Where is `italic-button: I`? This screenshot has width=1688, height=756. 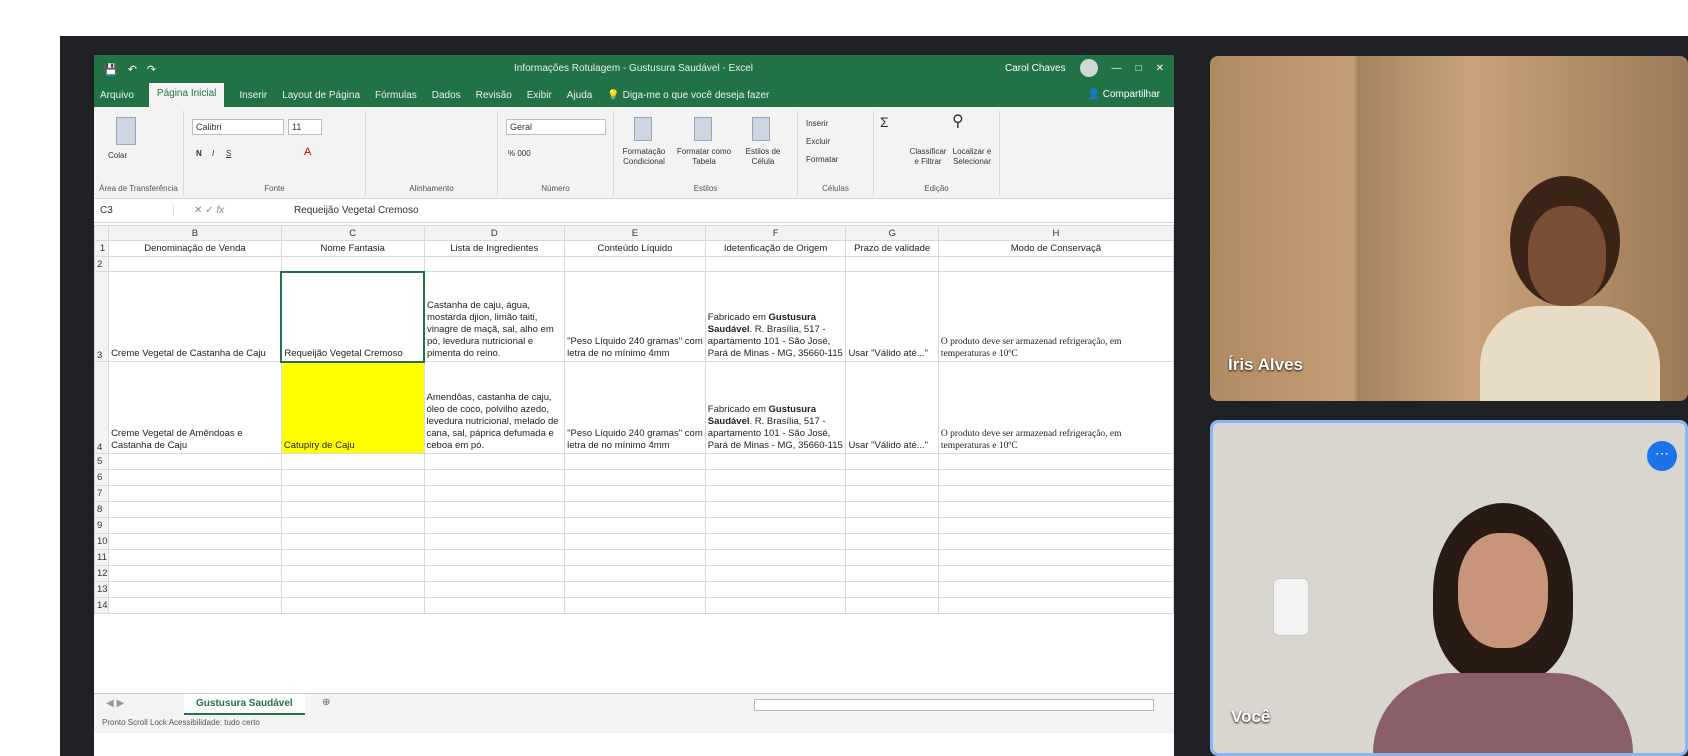
italic-button: I is located at coordinates (213, 154).